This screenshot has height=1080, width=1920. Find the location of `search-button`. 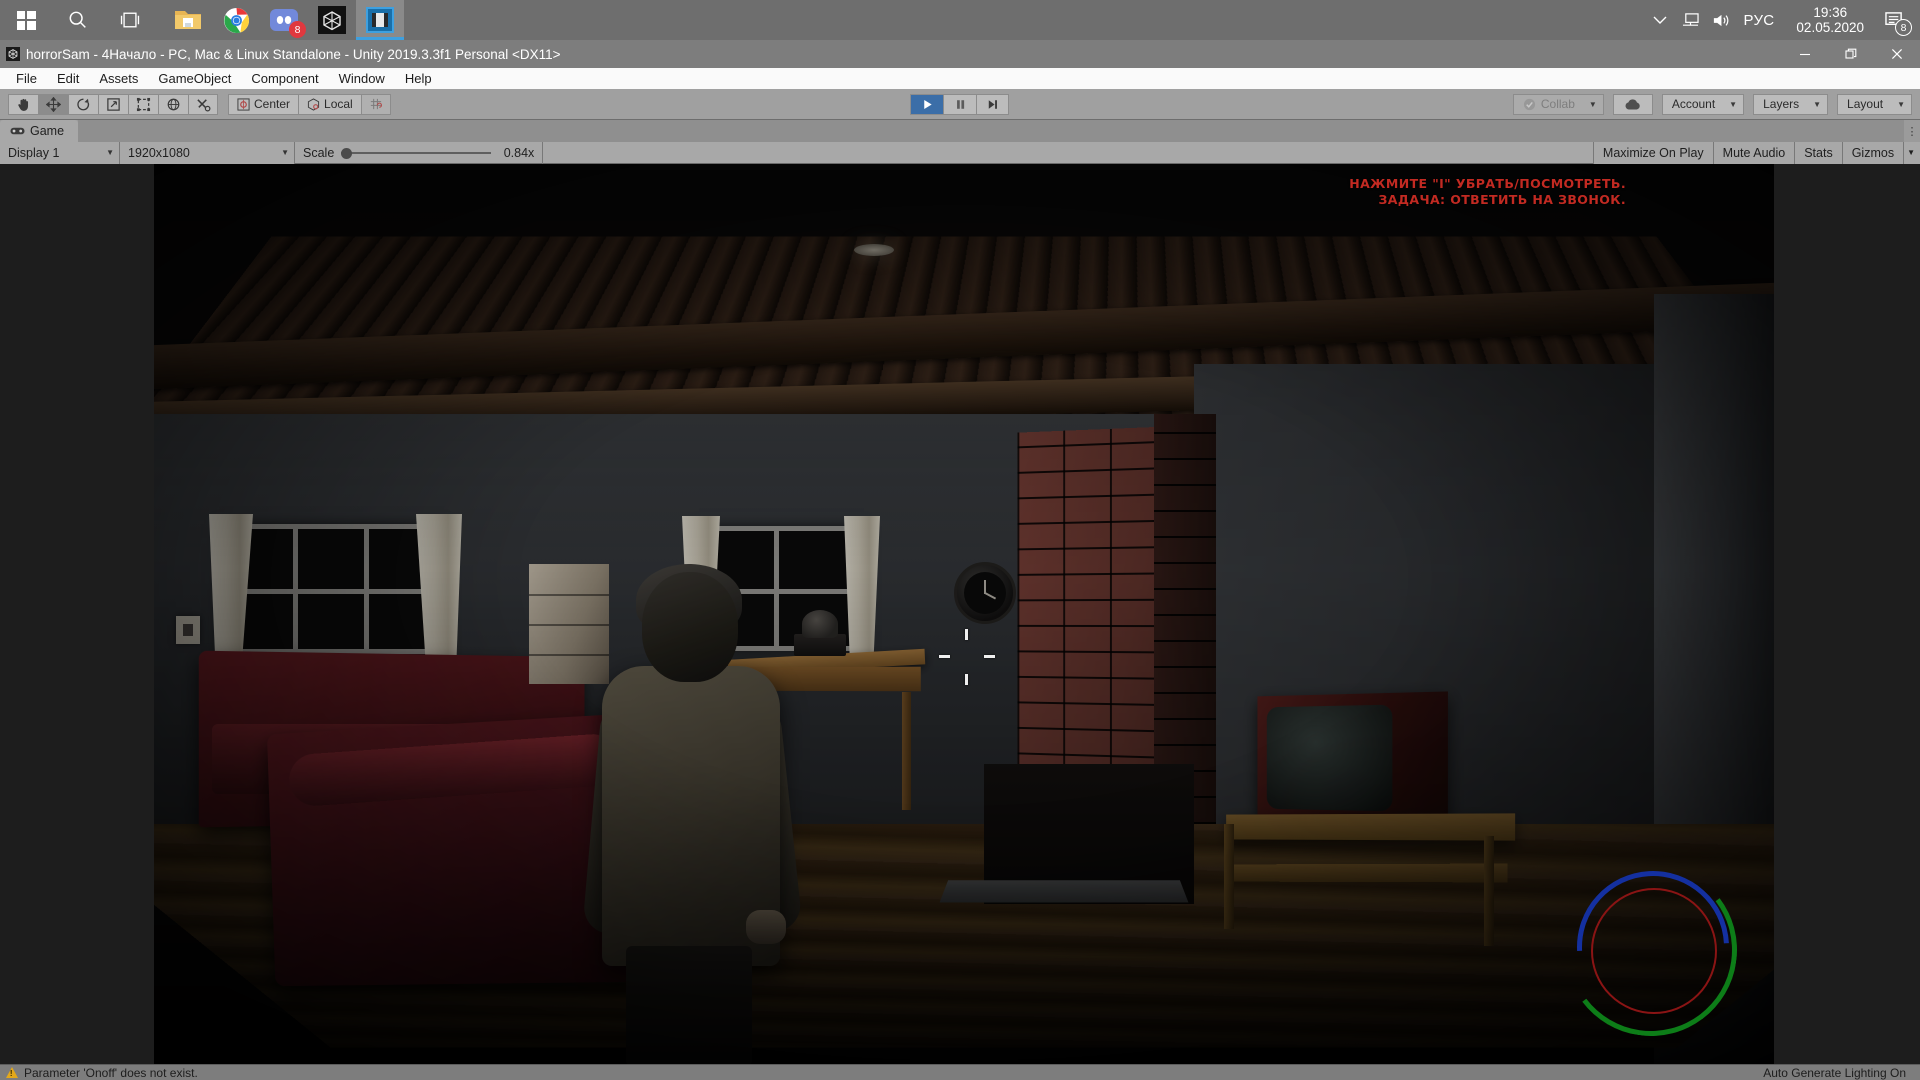

search-button is located at coordinates (78, 20).